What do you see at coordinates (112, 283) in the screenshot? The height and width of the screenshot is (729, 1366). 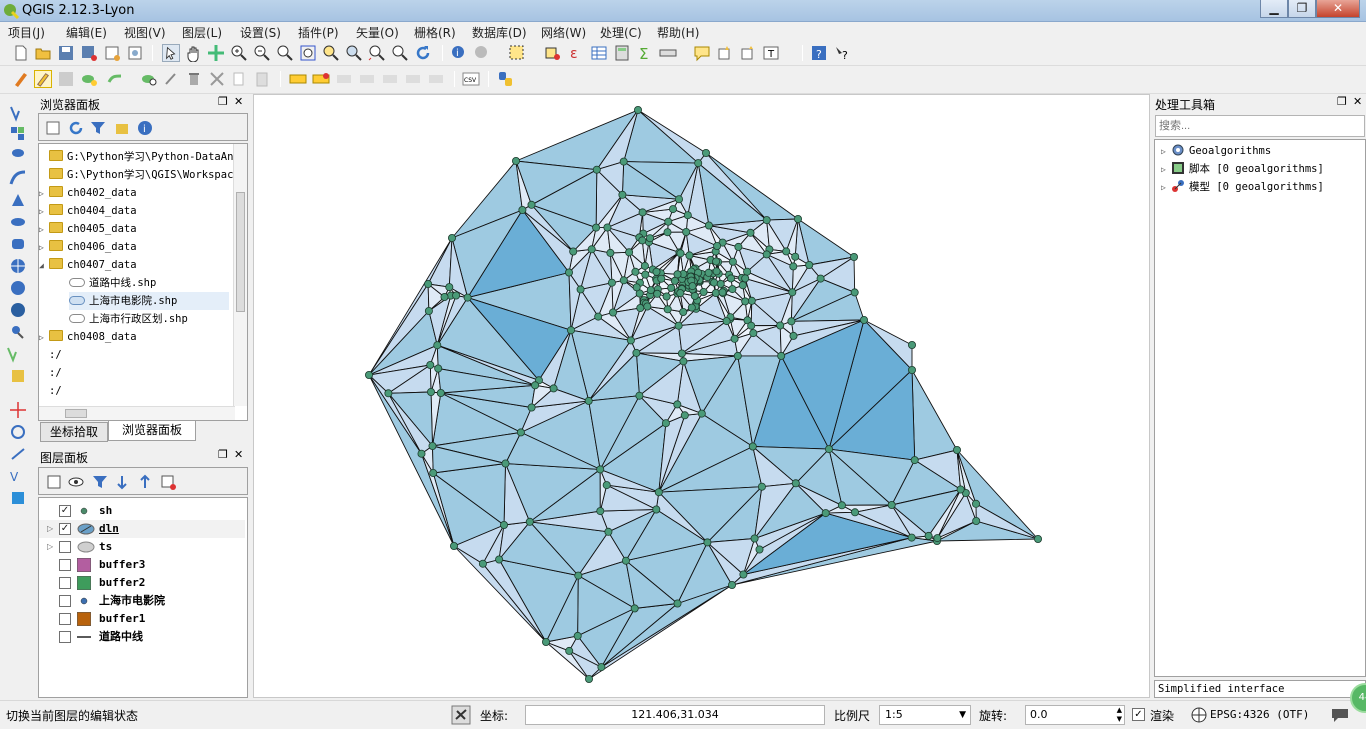 I see `browser-shapefile-item: 道路中线.shp` at bounding box center [112, 283].